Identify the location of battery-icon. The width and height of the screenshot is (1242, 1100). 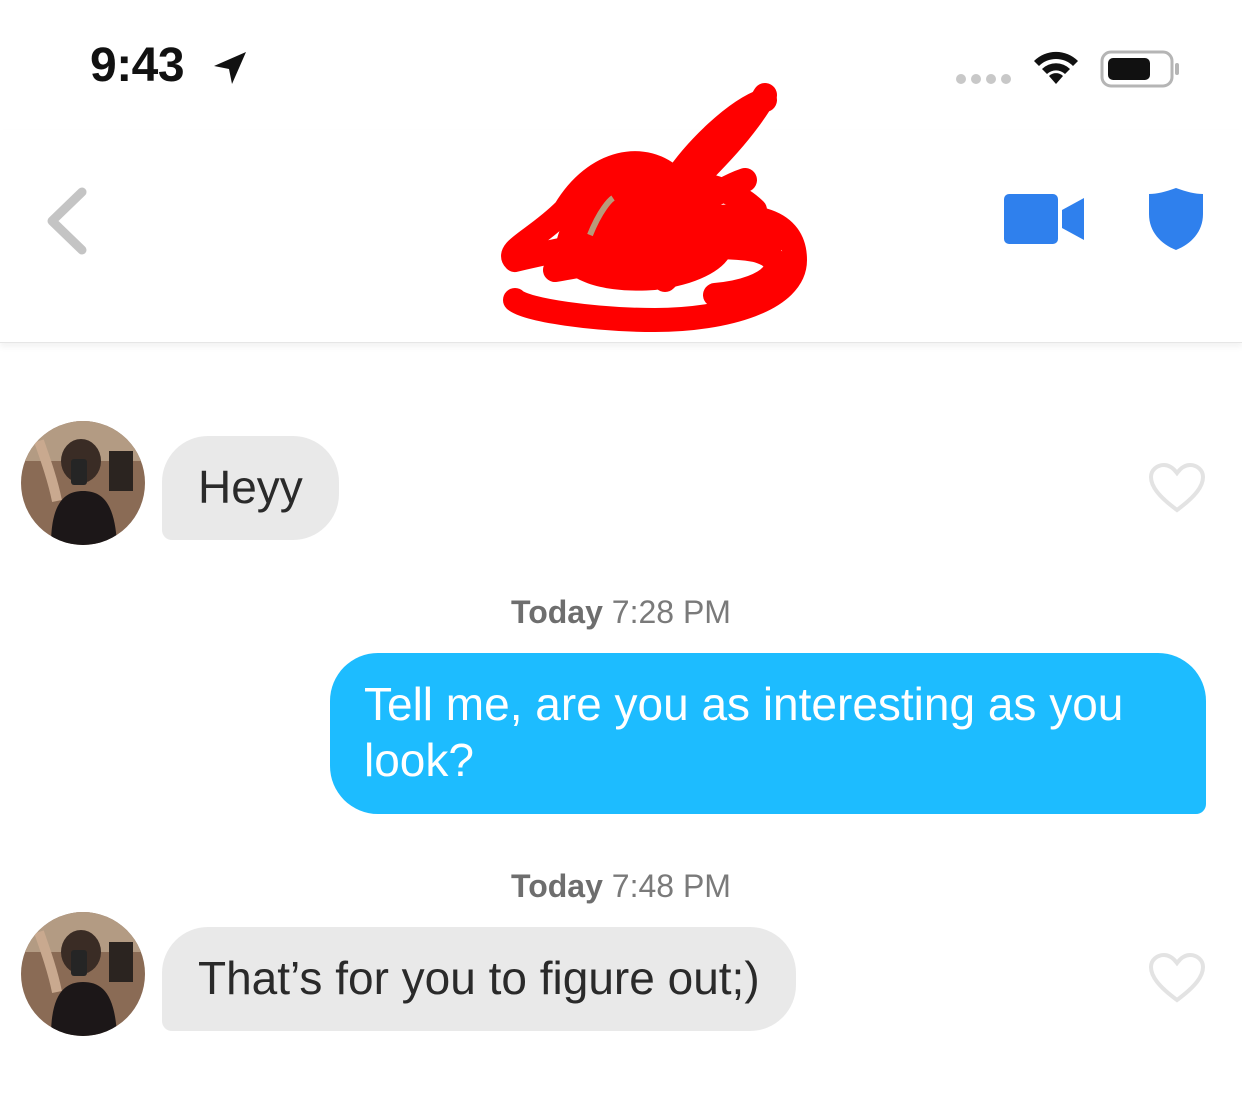
(1139, 69).